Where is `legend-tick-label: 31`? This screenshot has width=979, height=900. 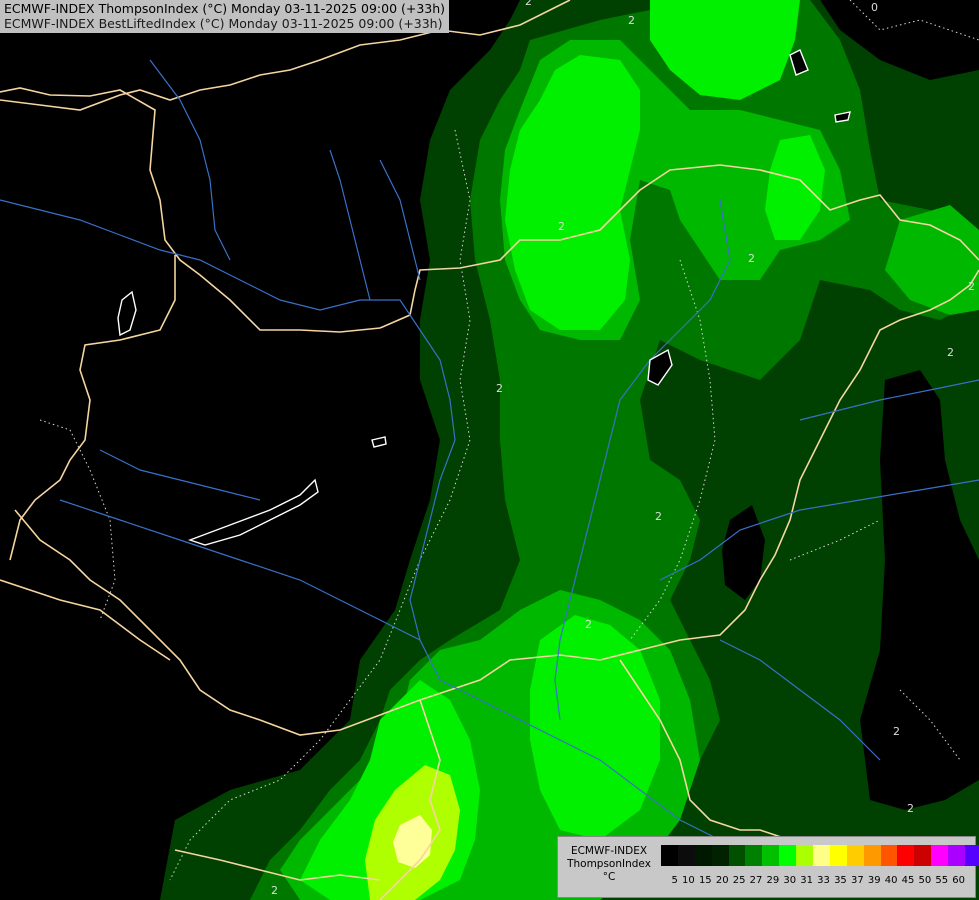 legend-tick-label: 31 is located at coordinates (807, 880).